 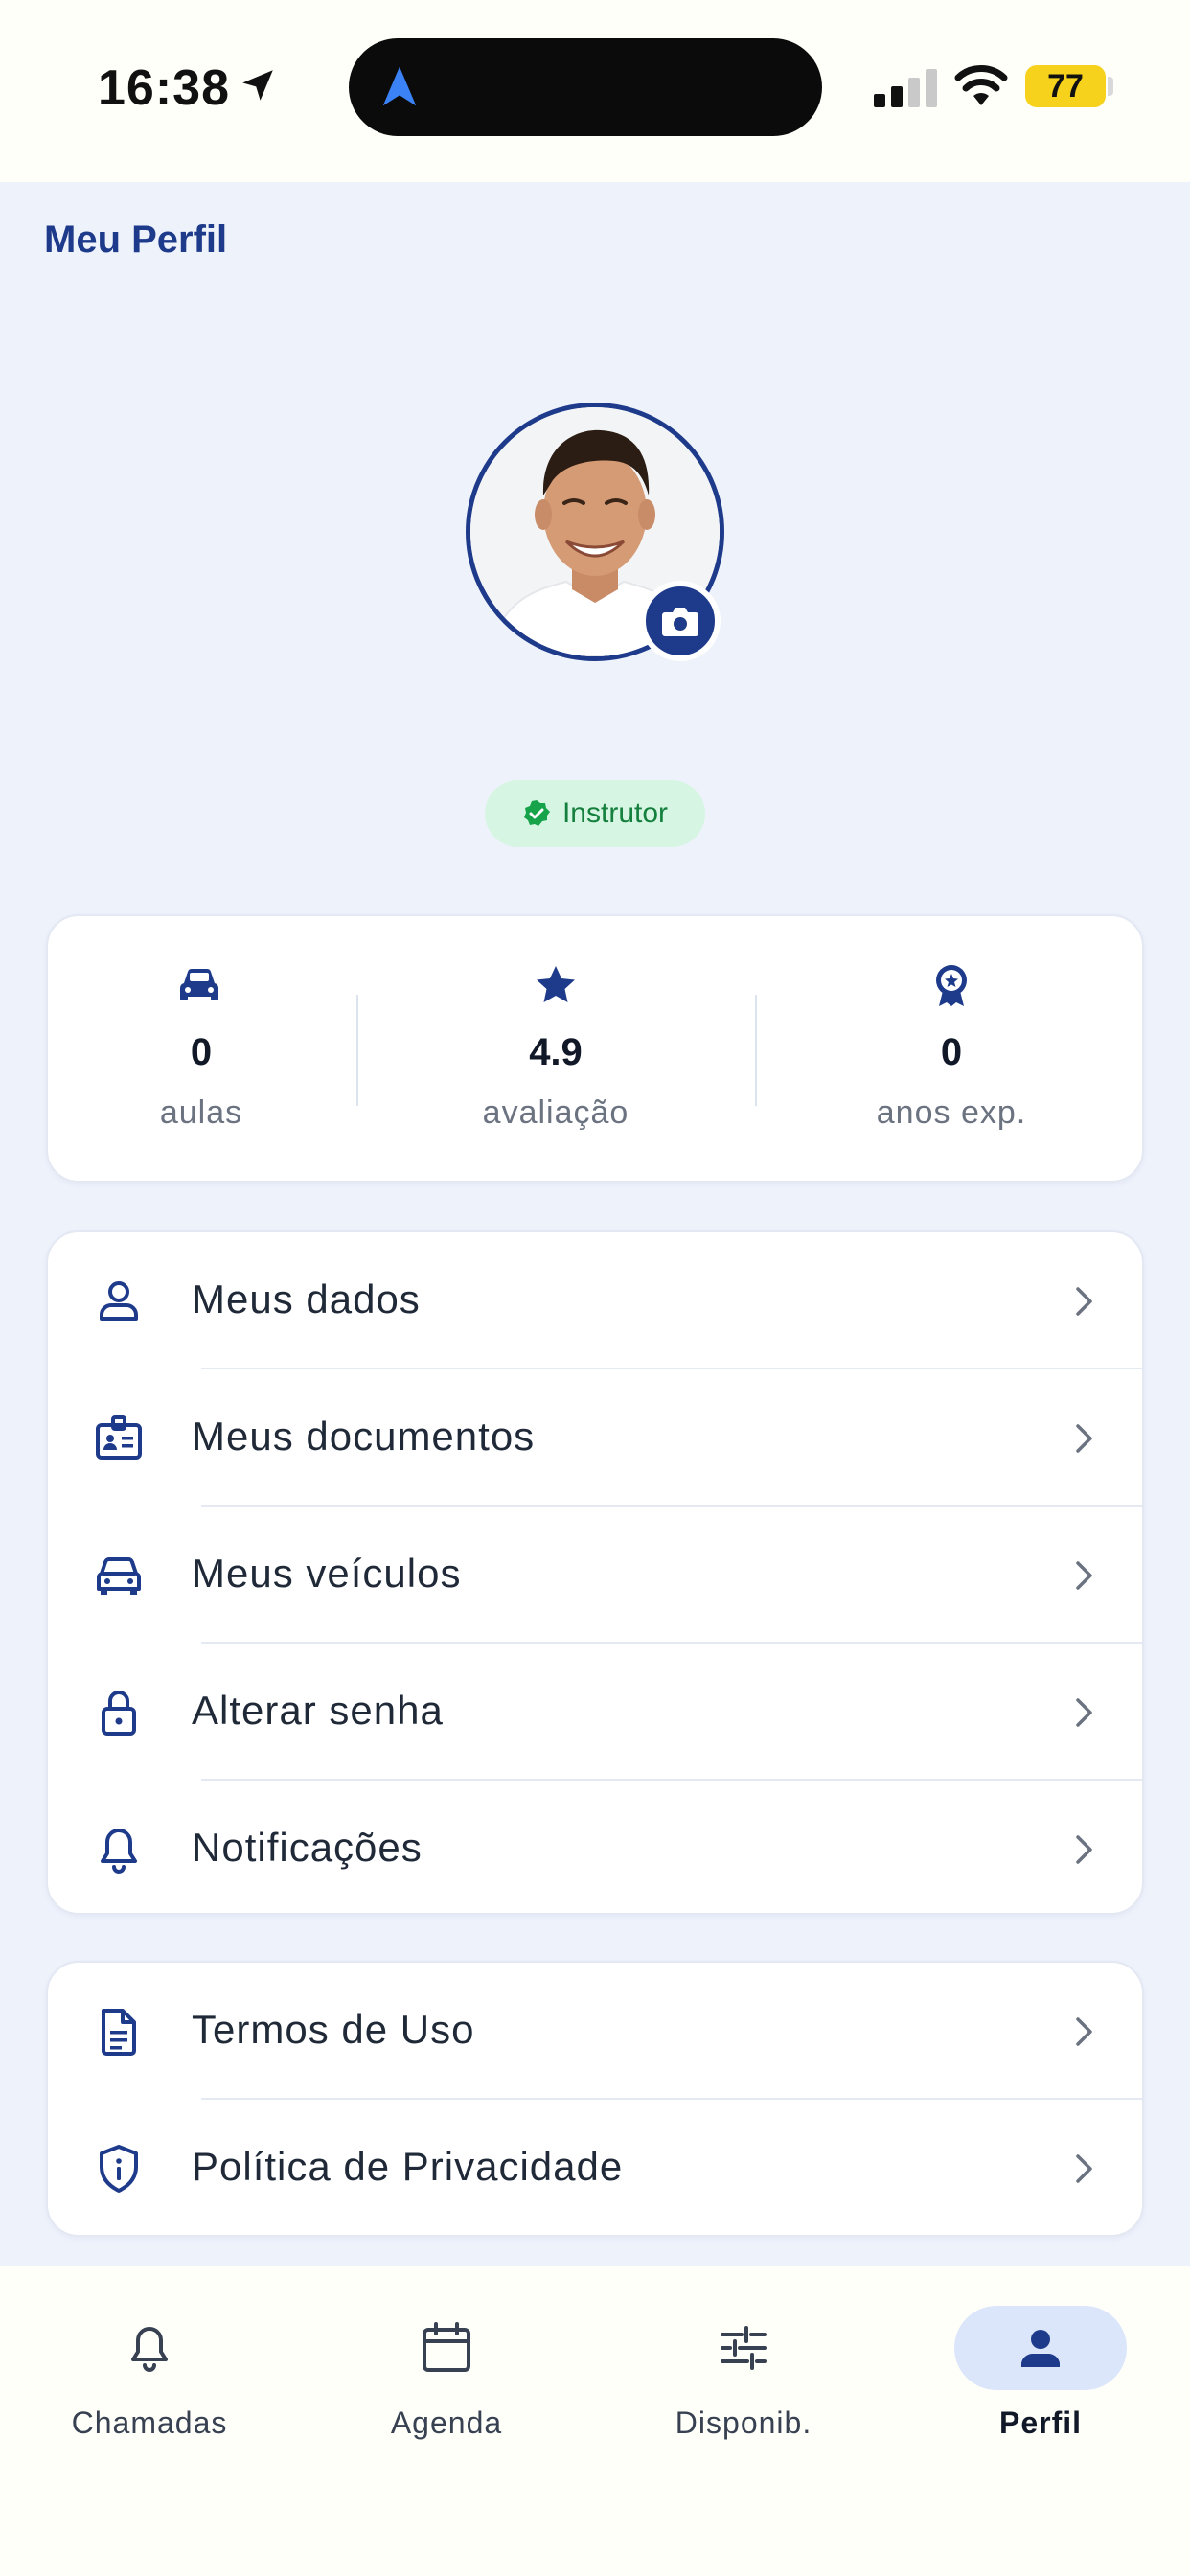 I want to click on menu-item-change-password: Alterar senha, so click(x=597, y=1713).